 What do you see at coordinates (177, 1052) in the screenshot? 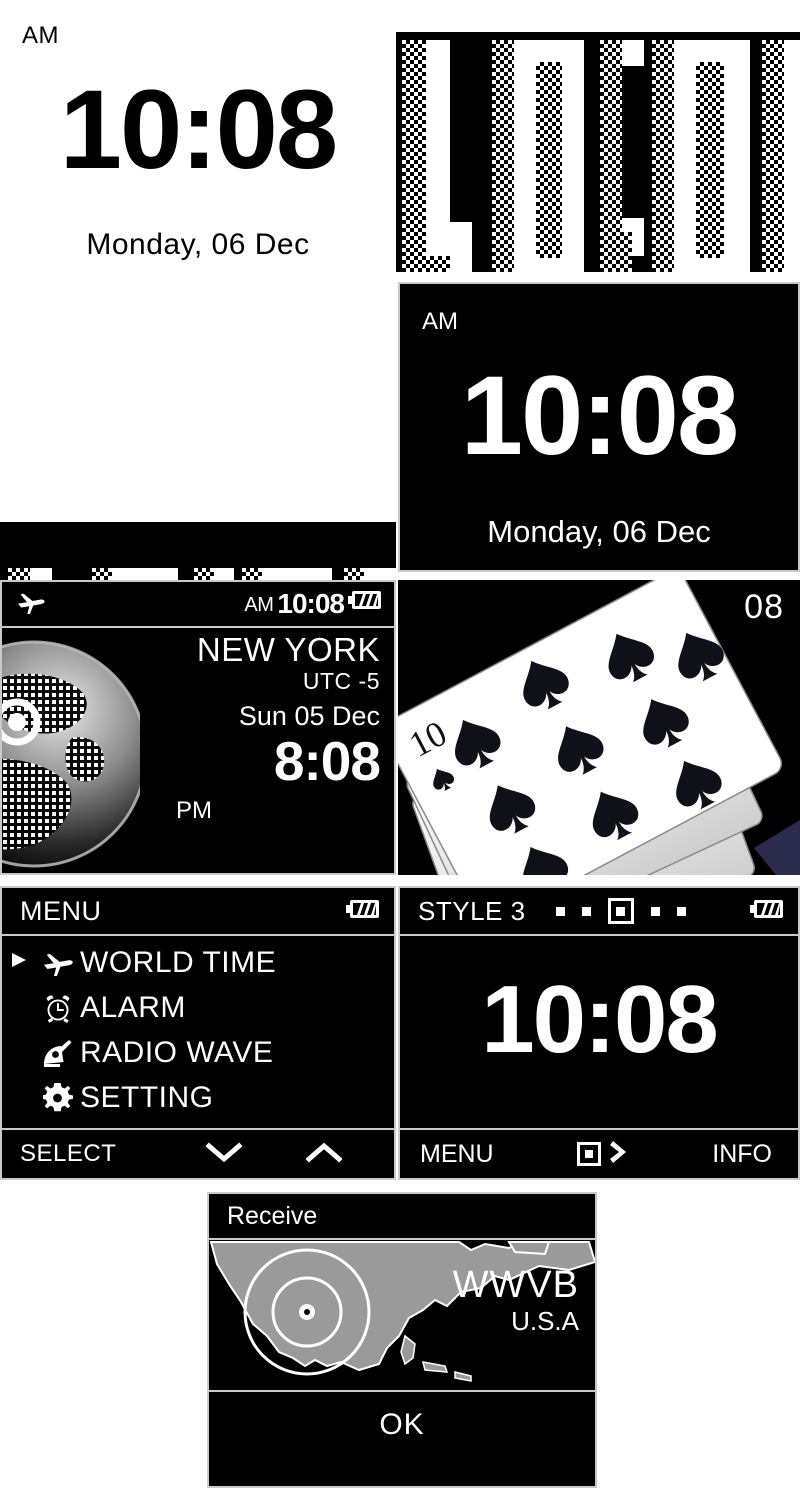
I see `menu-item-label: RADIO WAVE` at bounding box center [177, 1052].